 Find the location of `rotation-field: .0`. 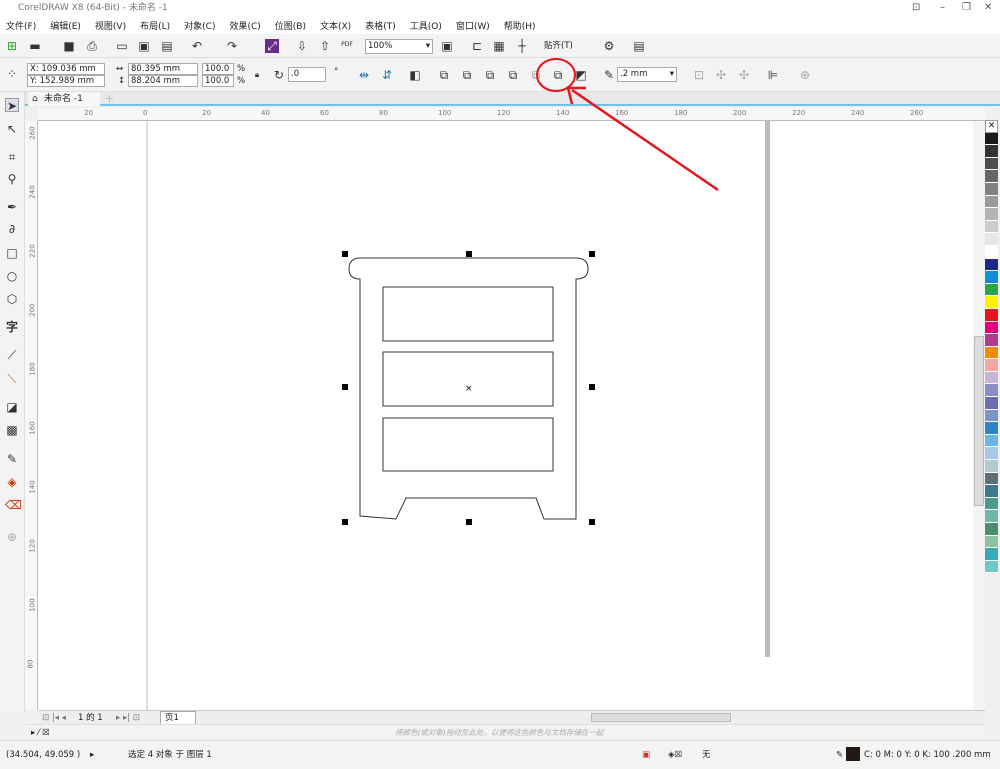

rotation-field: .0 is located at coordinates (307, 74).